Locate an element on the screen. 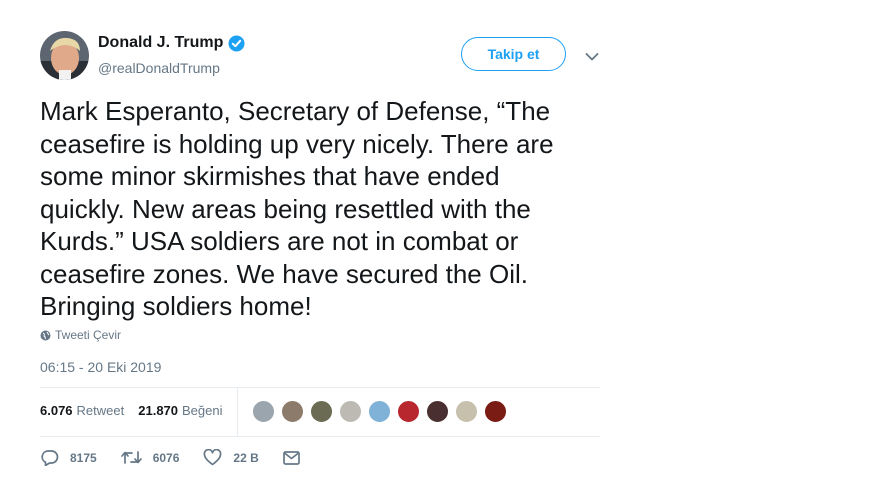 This screenshot has width=880, height=497. stats-separator is located at coordinates (237, 412).